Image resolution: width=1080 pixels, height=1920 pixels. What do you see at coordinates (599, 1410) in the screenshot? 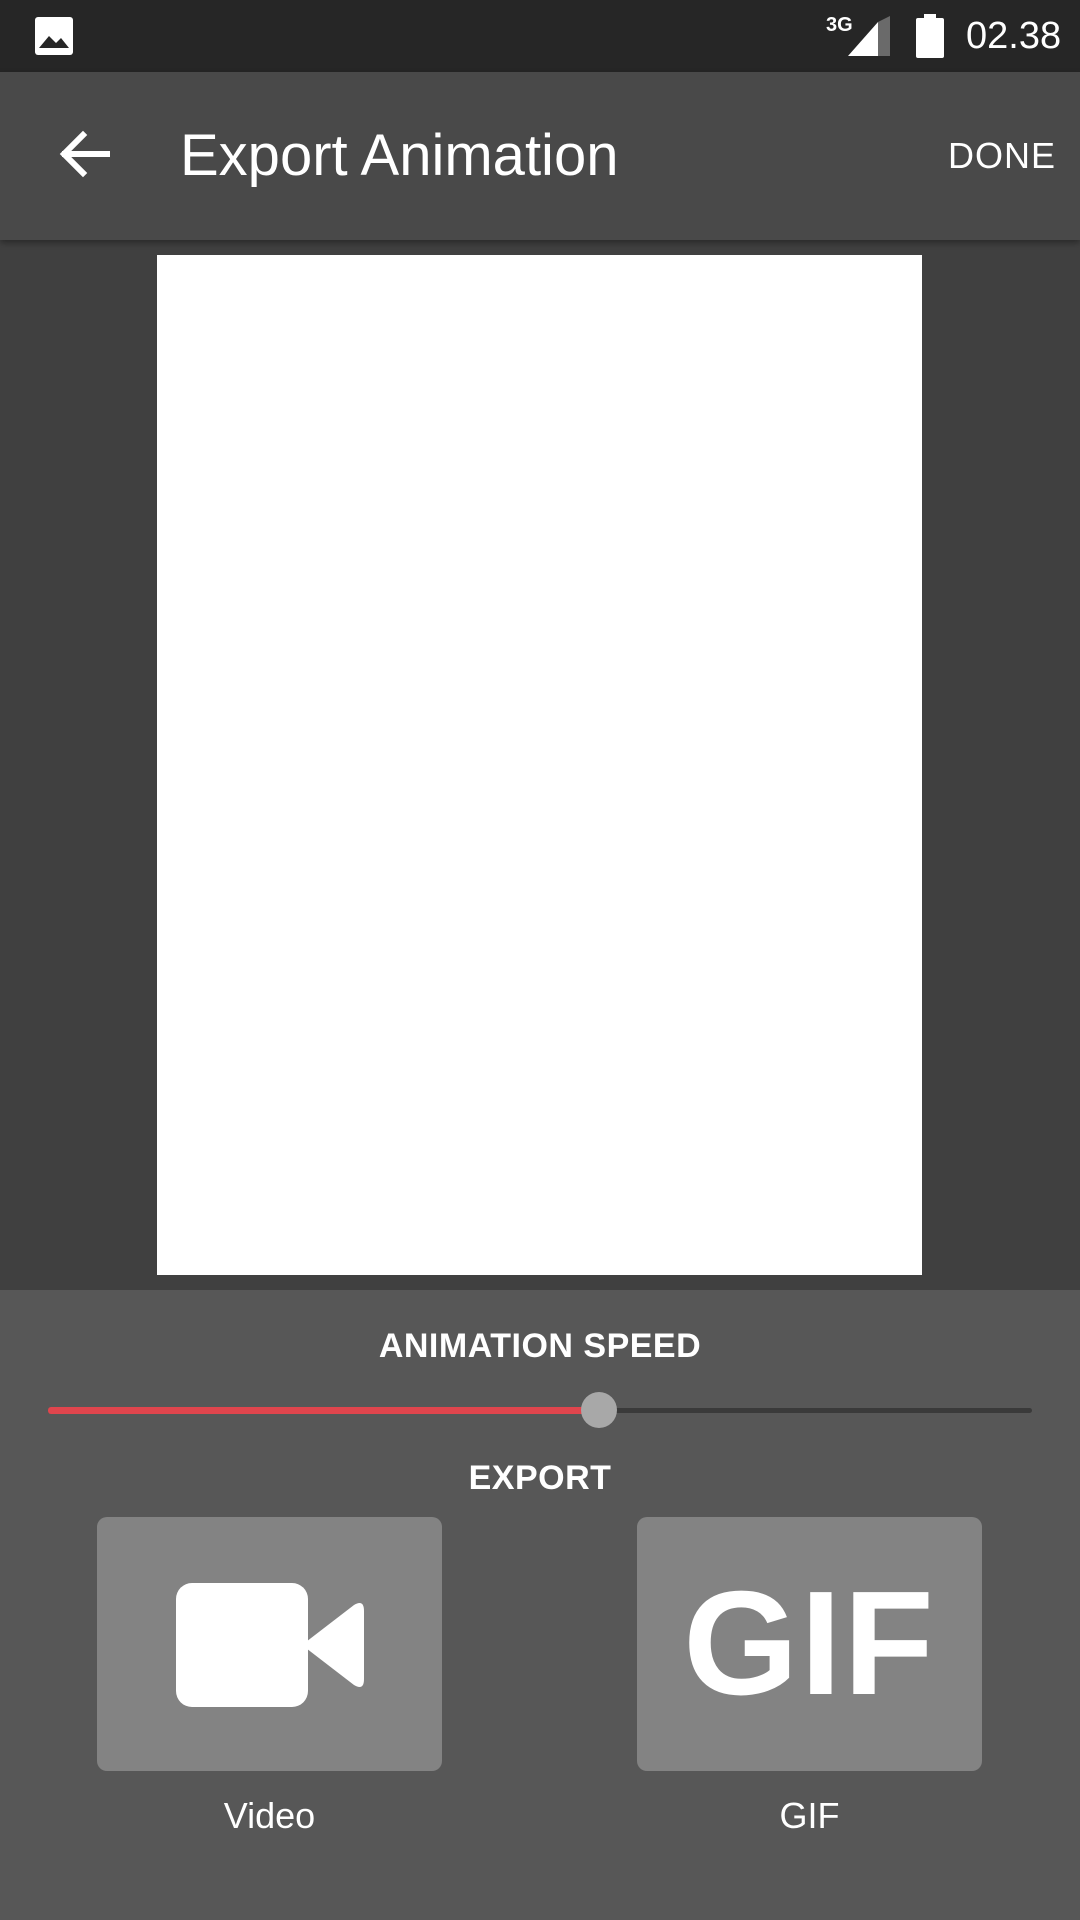
I see `slider-thumb` at bounding box center [599, 1410].